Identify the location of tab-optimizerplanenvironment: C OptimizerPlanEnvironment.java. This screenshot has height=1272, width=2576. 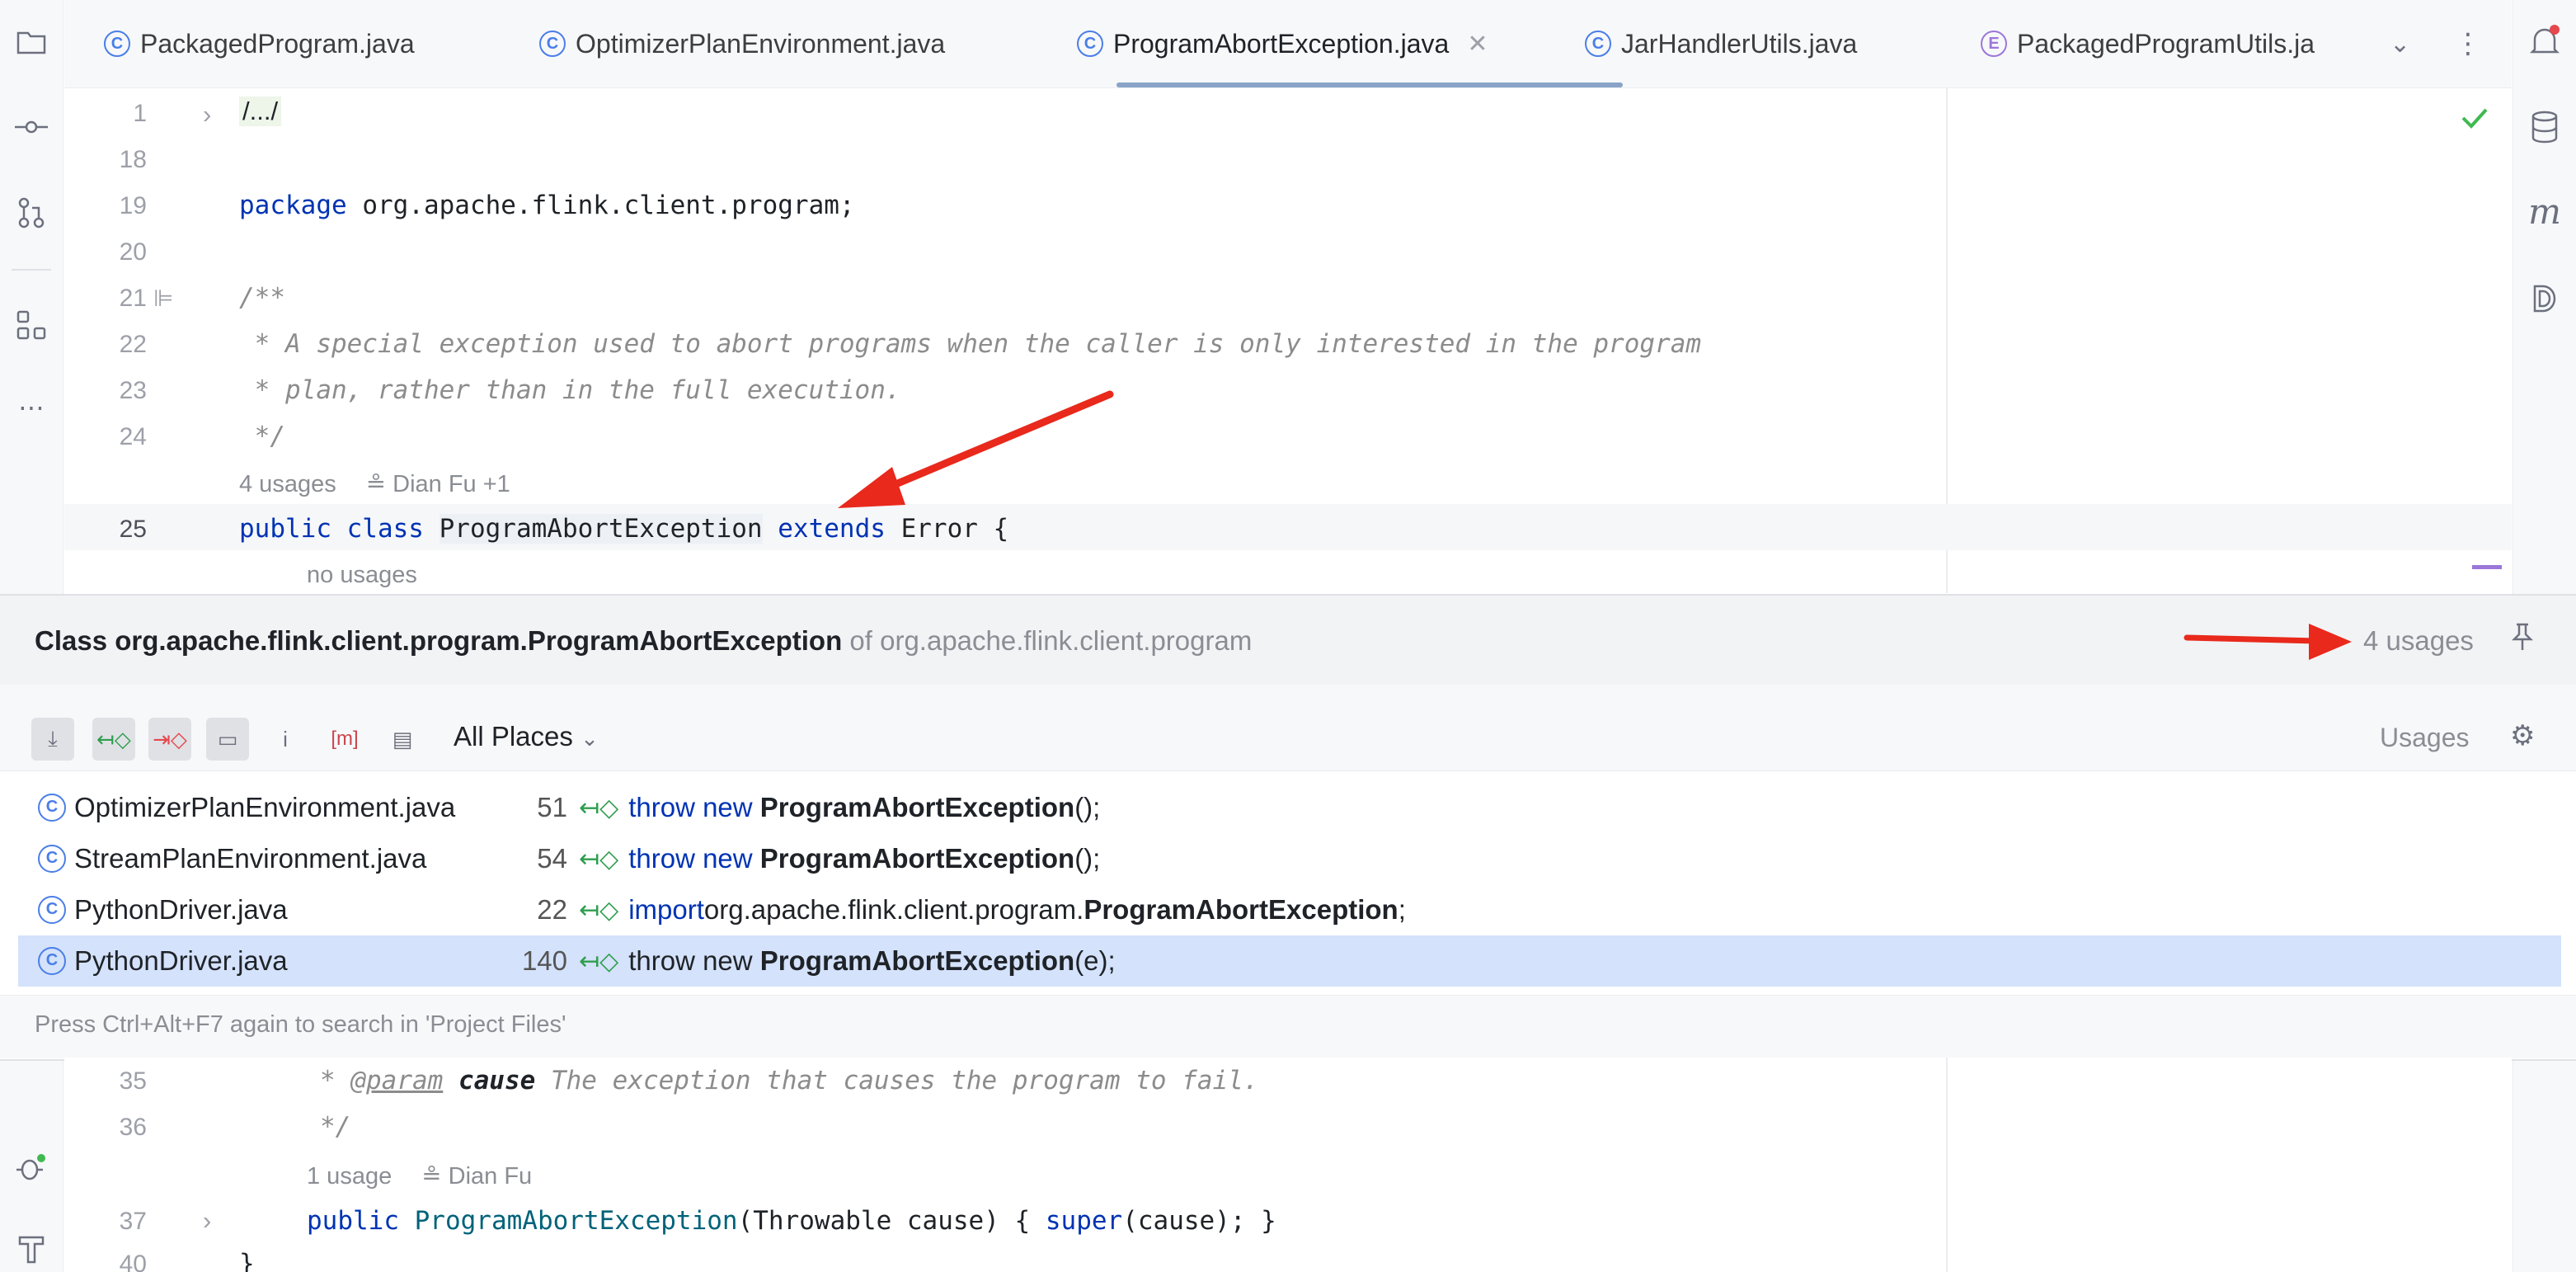
(742, 43).